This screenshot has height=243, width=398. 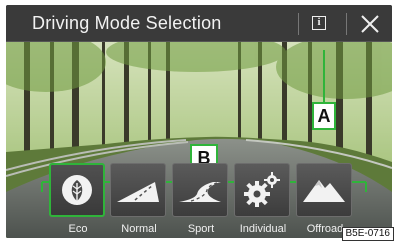 I want to click on mode-individual-tile, so click(x=262, y=190).